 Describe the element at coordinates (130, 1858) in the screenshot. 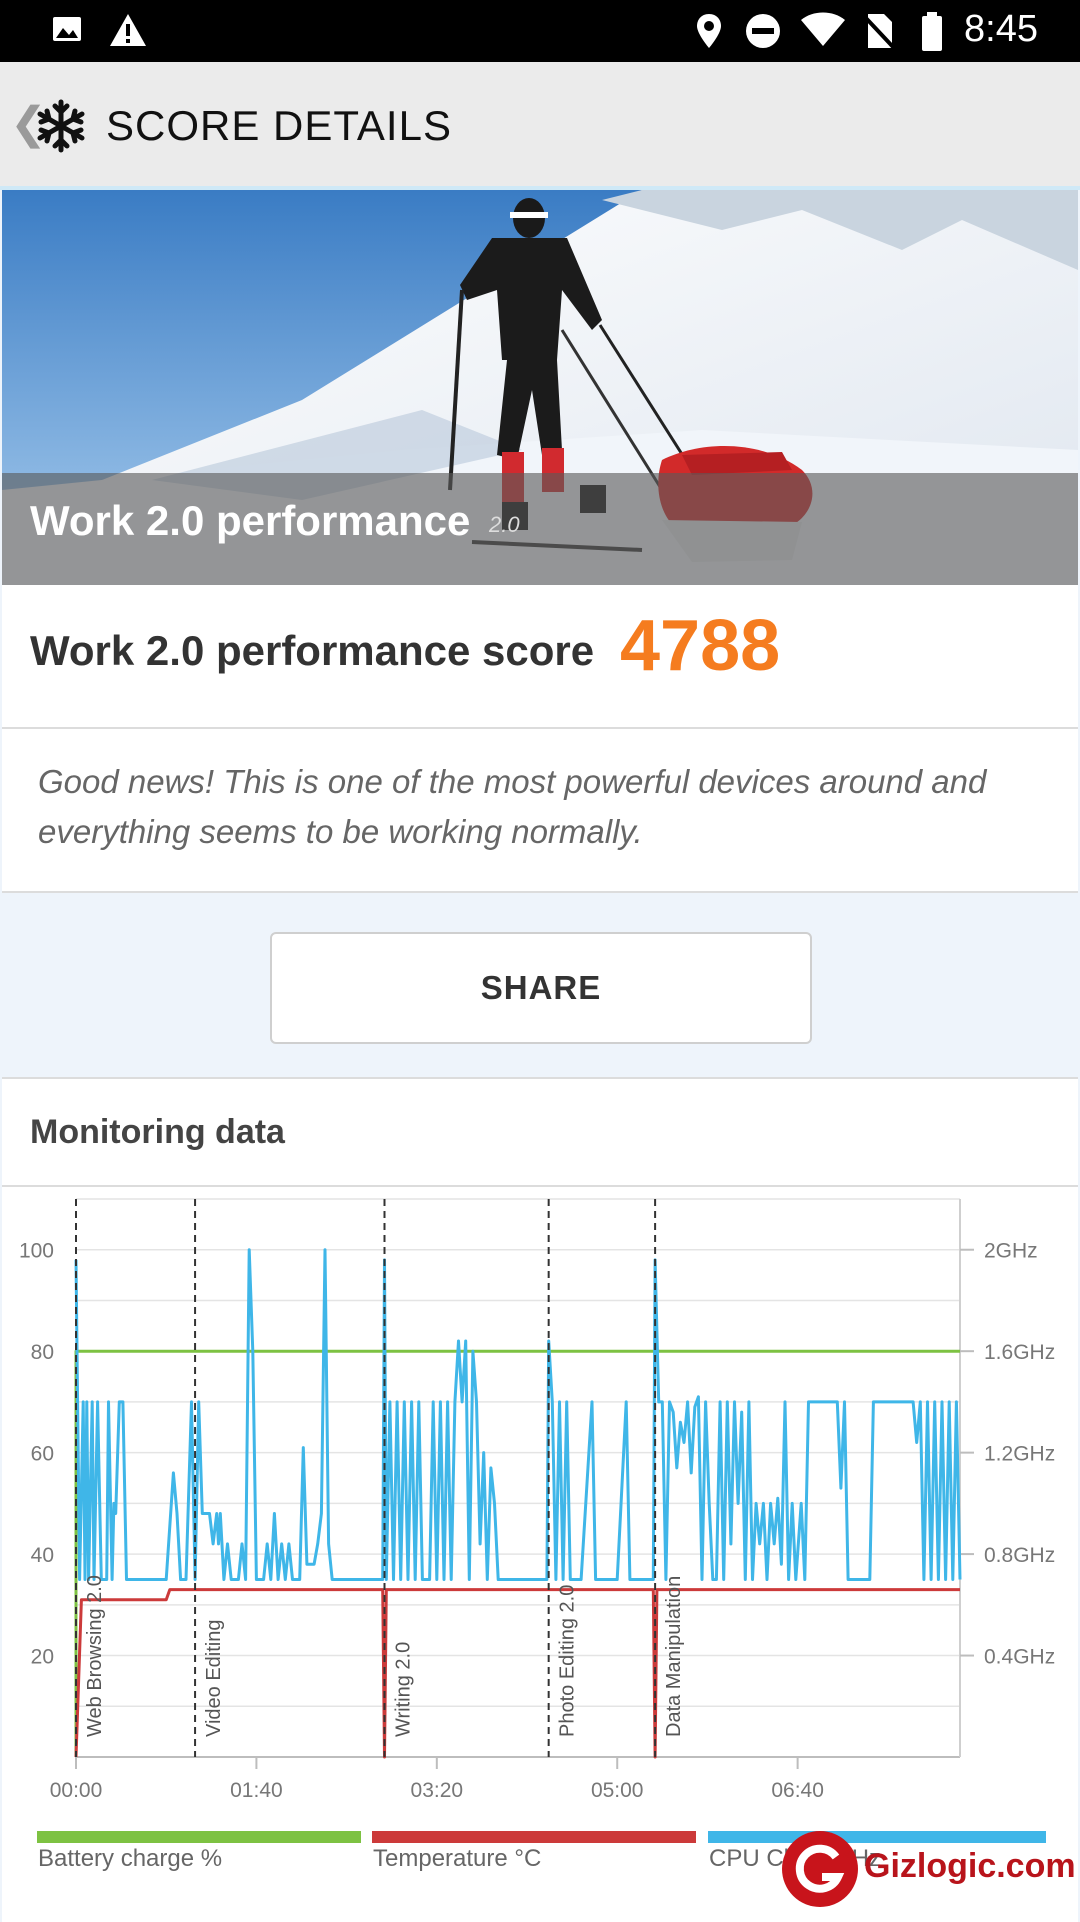

I see `legend-battery-label: Battery charge %` at that location.